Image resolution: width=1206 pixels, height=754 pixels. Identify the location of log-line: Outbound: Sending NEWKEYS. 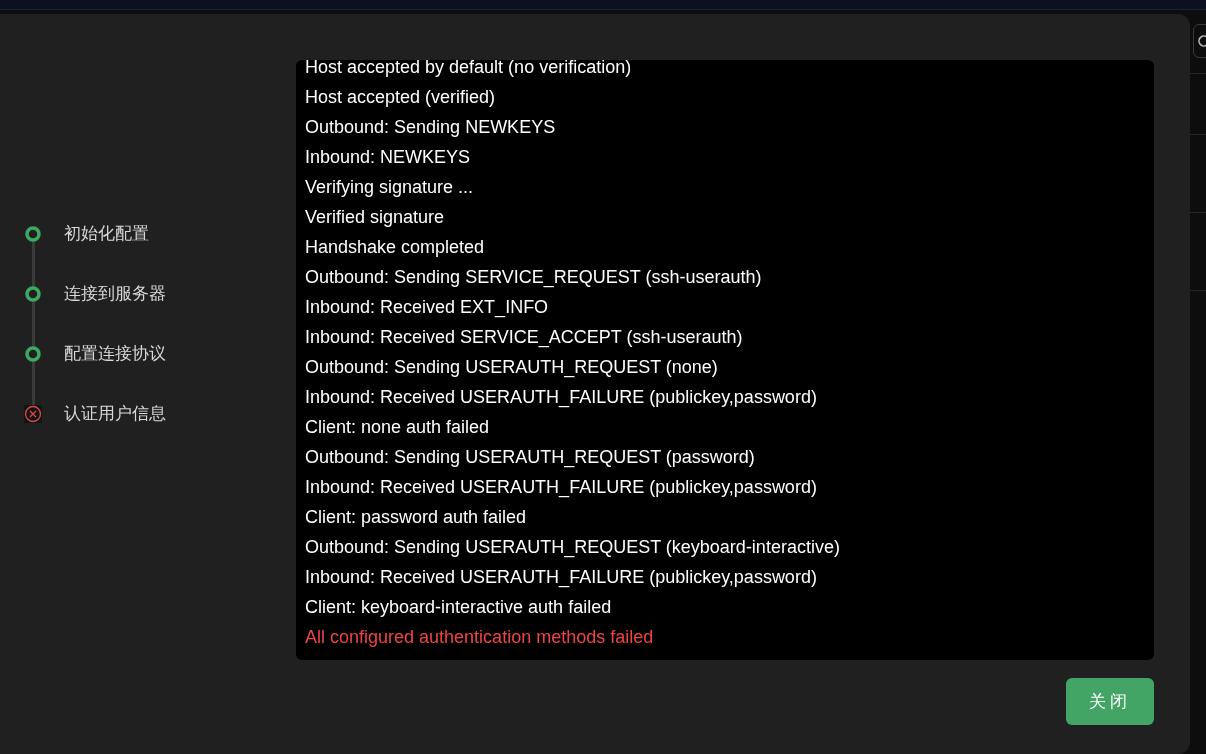
(431, 127).